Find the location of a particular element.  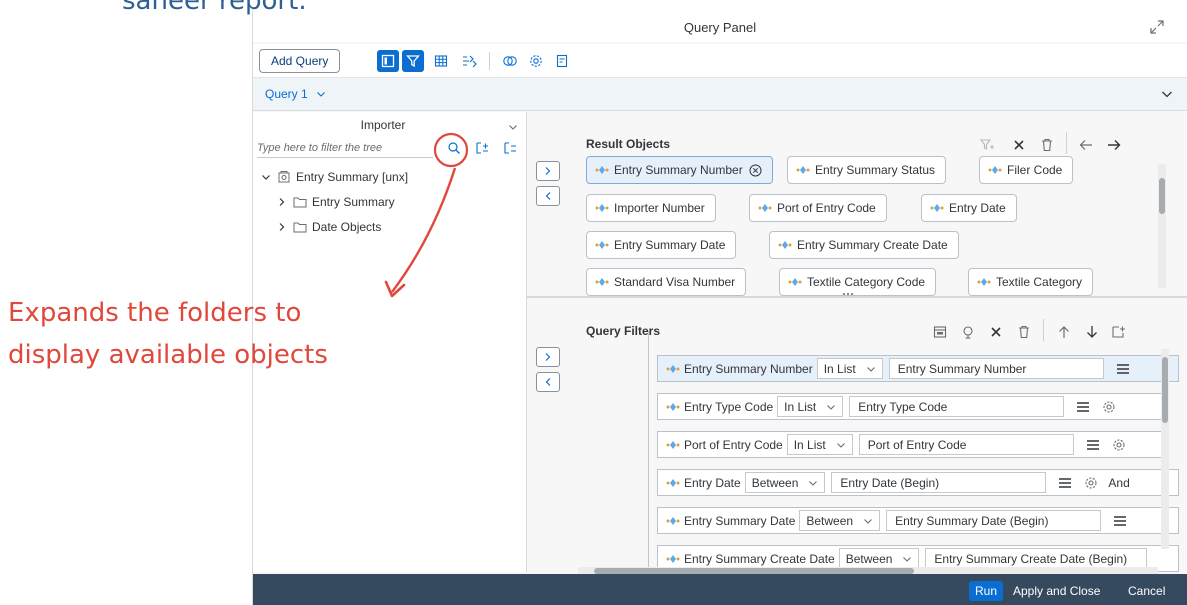

folder-label: Date Objects is located at coordinates (347, 226).